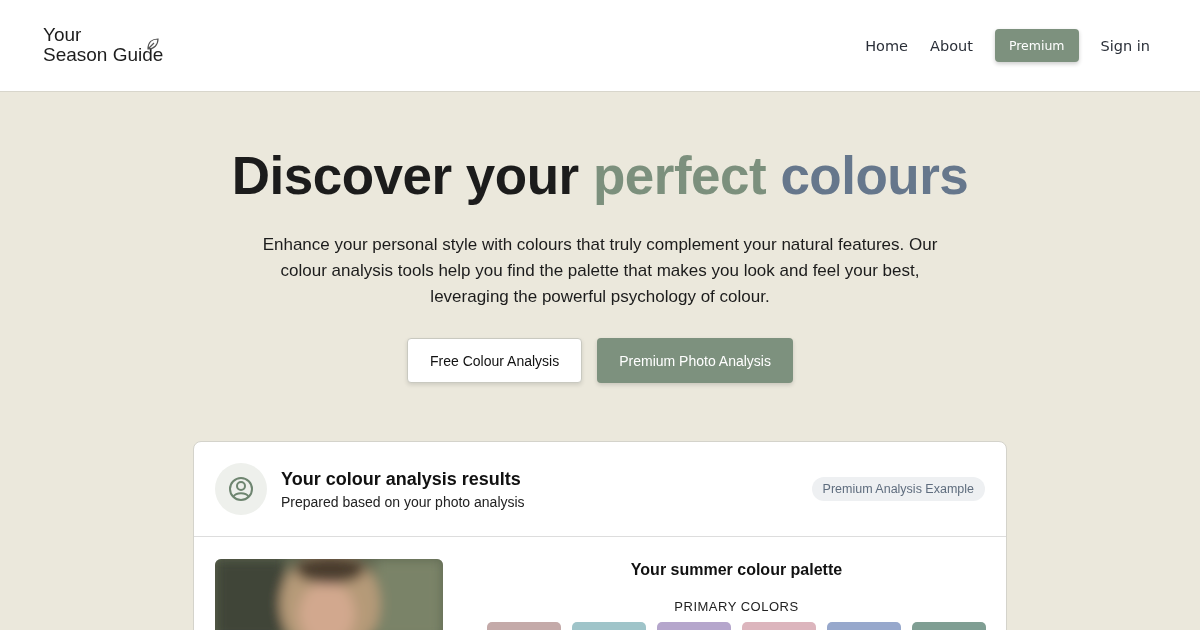  Describe the element at coordinates (951, 45) in the screenshot. I see `nav-link: About` at that location.